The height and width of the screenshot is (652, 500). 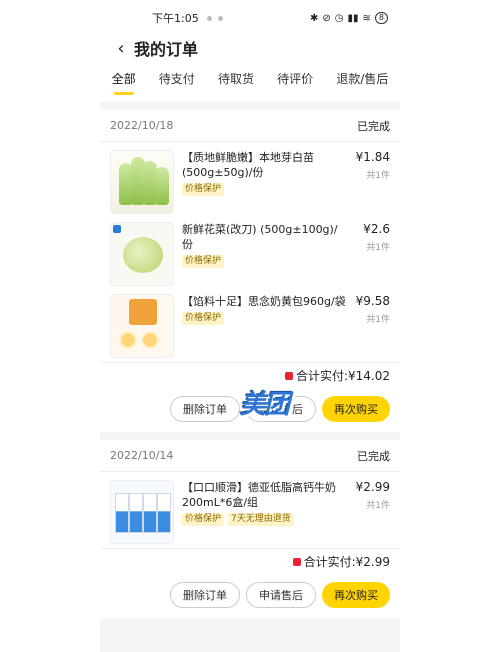 I want to click on back-arrow-icon: ‹, so click(x=121, y=48).